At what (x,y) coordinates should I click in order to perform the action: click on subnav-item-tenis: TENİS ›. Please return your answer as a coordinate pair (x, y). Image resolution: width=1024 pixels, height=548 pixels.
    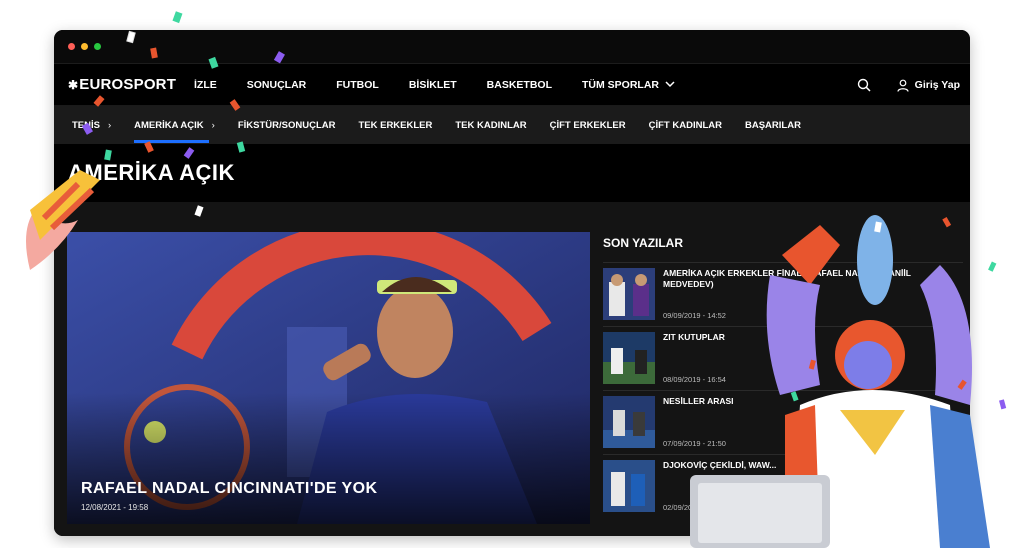
    Looking at the image, I should click on (91, 125).